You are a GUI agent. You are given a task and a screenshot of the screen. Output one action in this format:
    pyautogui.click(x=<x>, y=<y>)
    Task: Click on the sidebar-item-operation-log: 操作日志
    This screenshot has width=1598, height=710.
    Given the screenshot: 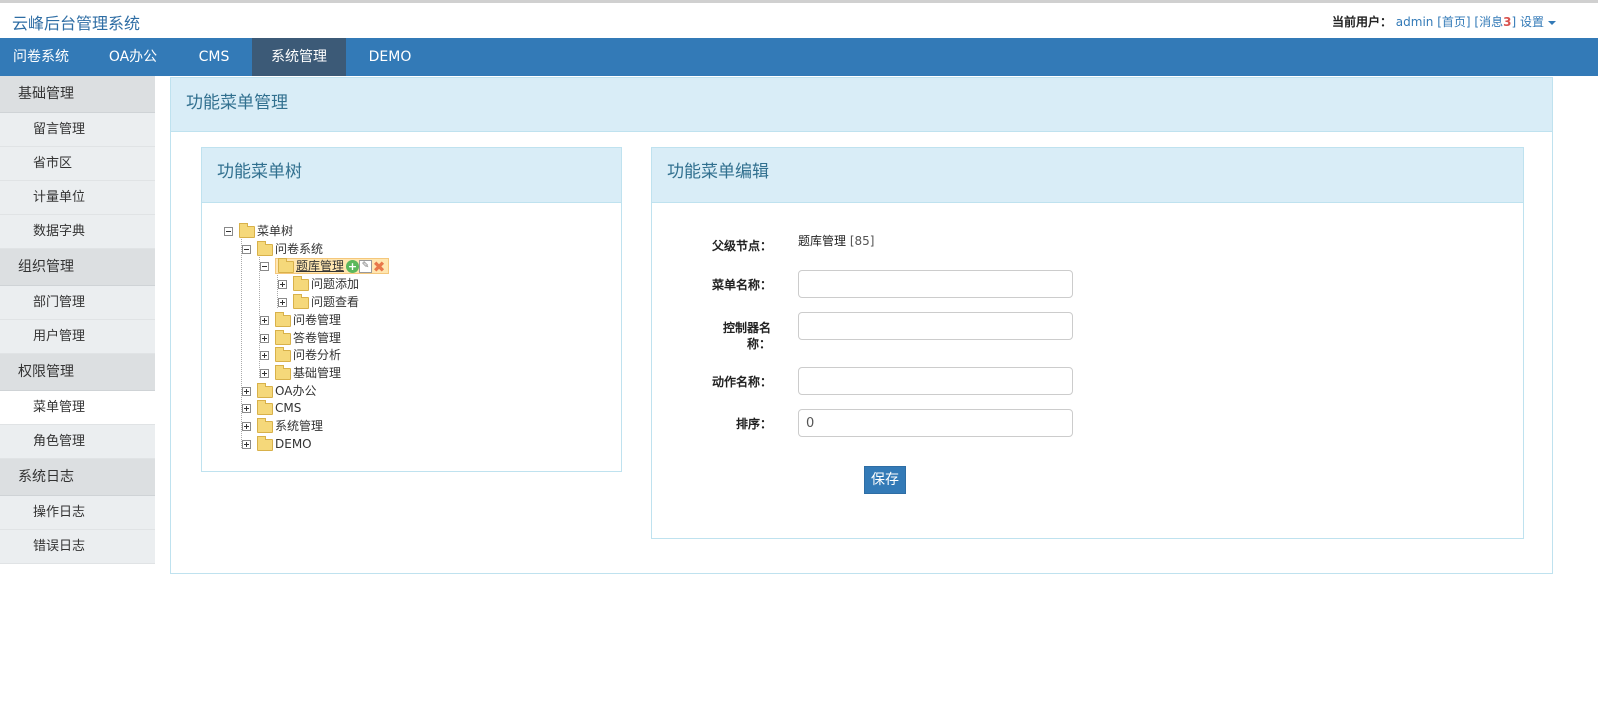 What is the action you would take?
    pyautogui.click(x=77, y=513)
    